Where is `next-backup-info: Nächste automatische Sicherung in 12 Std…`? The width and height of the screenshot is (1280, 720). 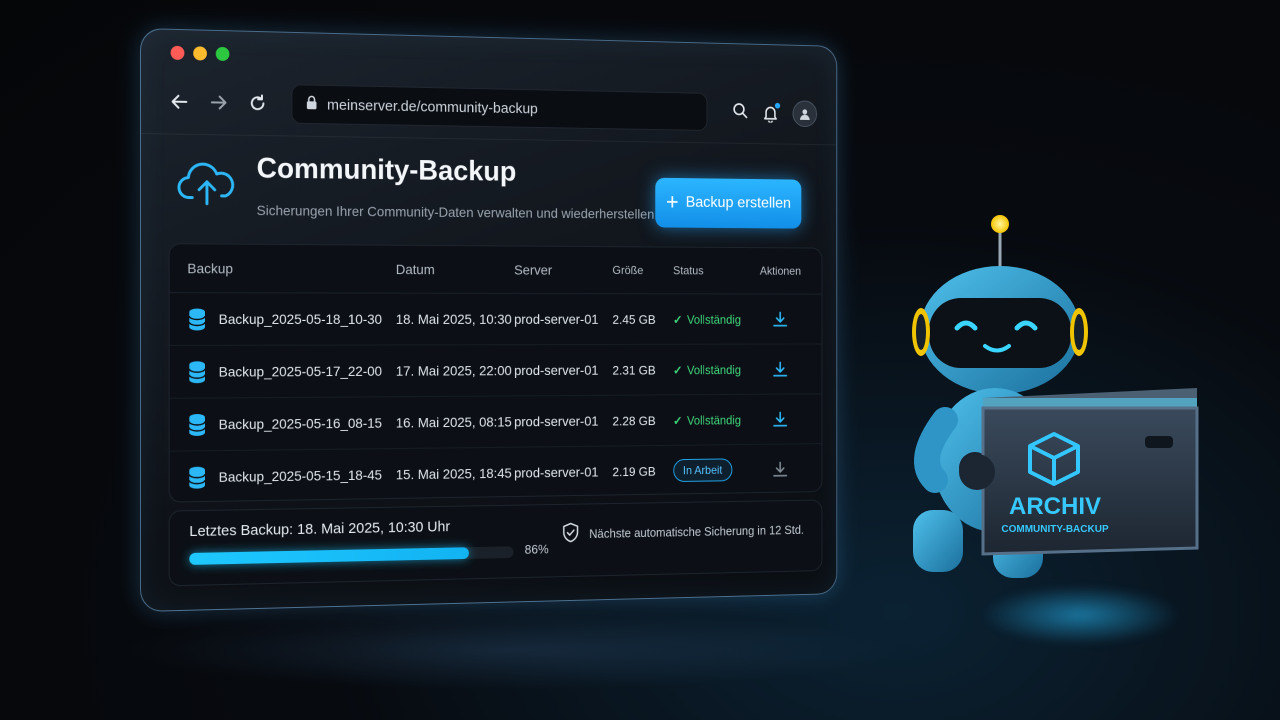
next-backup-info: Nächste automatische Sicherung in 12 Std… is located at coordinates (683, 532).